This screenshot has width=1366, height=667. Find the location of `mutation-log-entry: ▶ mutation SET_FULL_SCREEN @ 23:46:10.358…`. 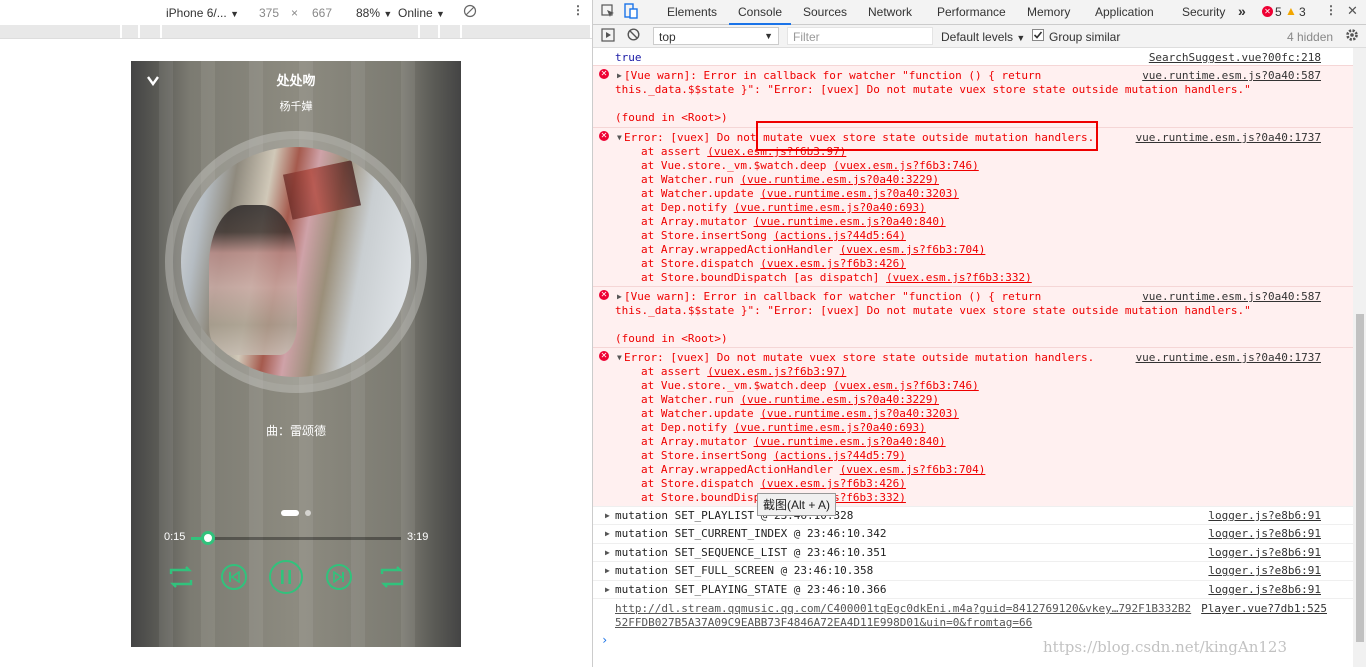

mutation-log-entry: ▶ mutation SET_FULL_SCREEN @ 23:46:10.358… is located at coordinates (973, 570).